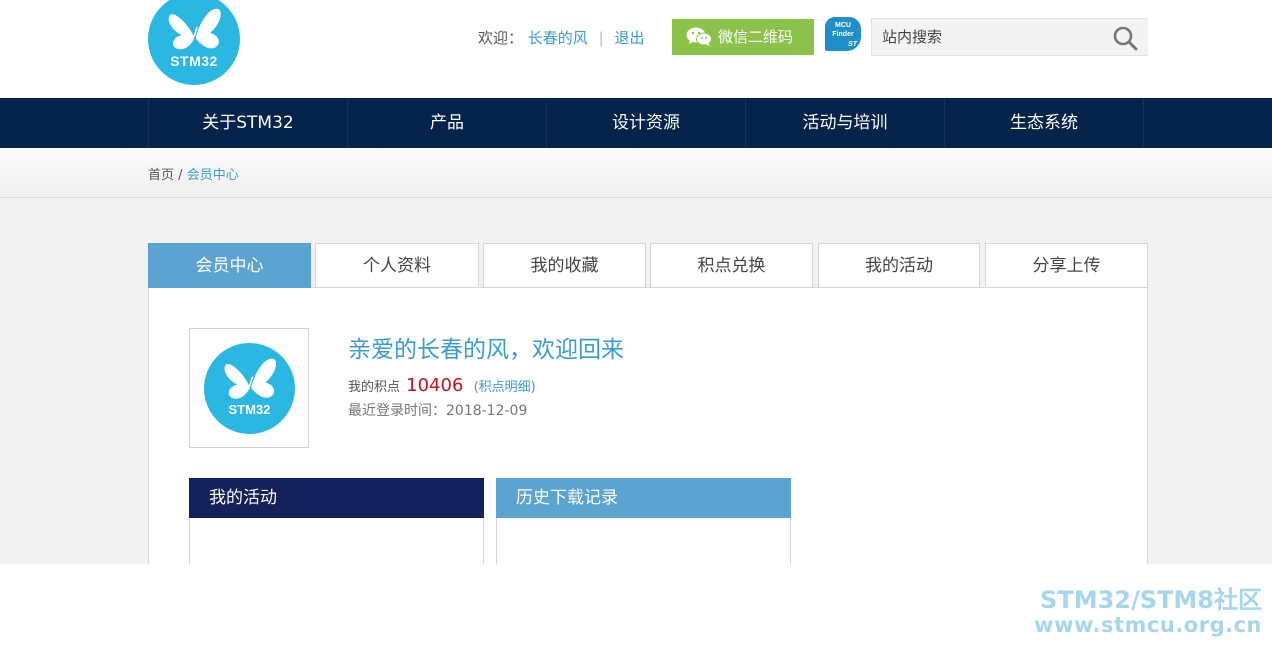  What do you see at coordinates (845, 123) in the screenshot?
I see `nav-item-events-training: 活动与培训` at bounding box center [845, 123].